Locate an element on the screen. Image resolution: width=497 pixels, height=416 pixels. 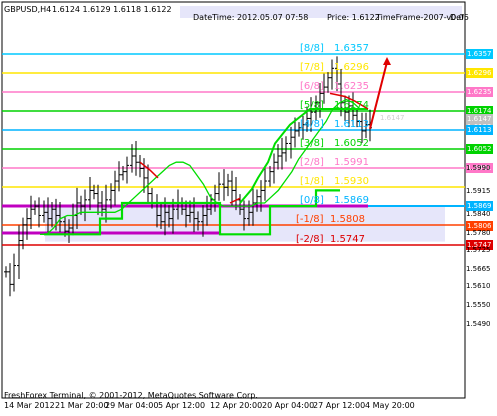
info-price: Price: 1.6122 is located at coordinates (353, 17).